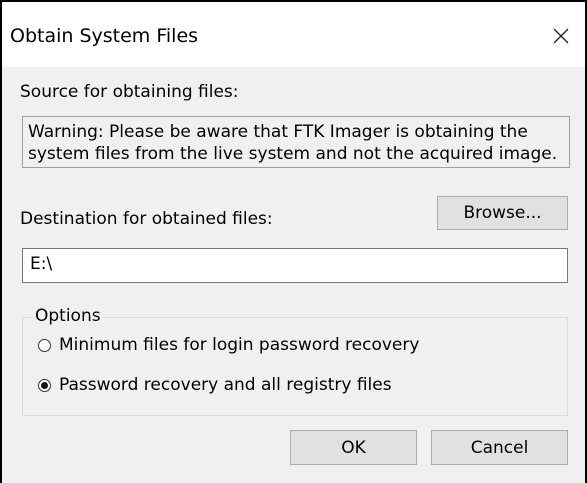 Image resolution: width=587 pixels, height=483 pixels. Describe the element at coordinates (225, 385) in the screenshot. I see `radio-label: Password recovery and all registry files` at that location.